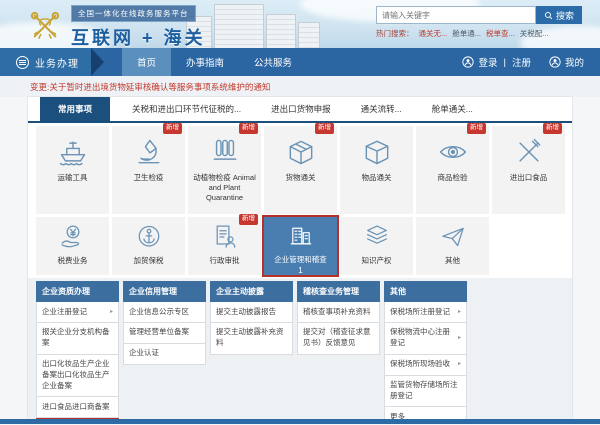 The height and width of the screenshot is (425, 600). What do you see at coordinates (251, 291) in the screenshot?
I see `panel-header: 企业主动披露` at bounding box center [251, 291].